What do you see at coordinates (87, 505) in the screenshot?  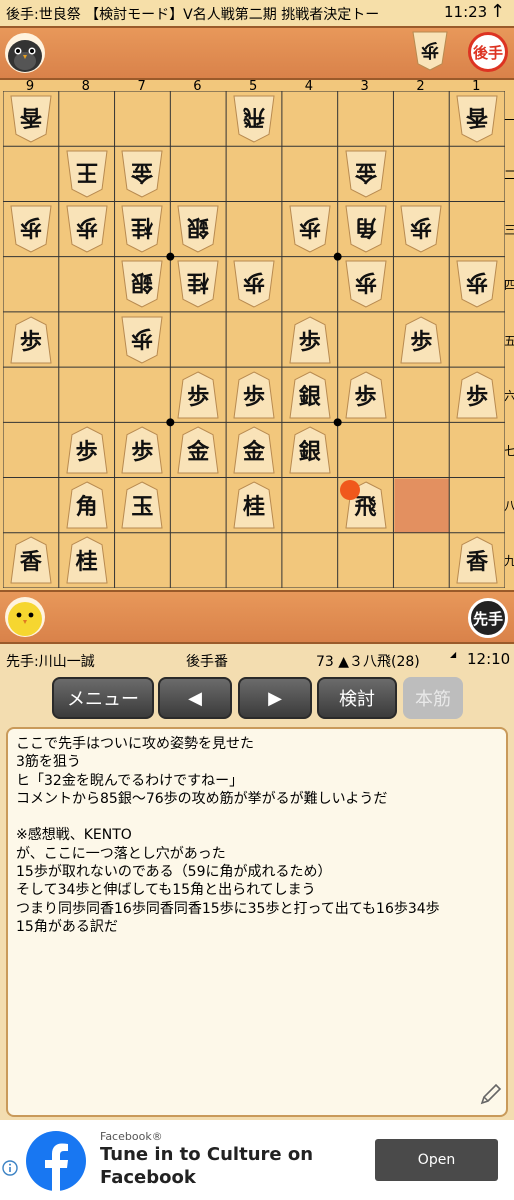 I see `sente-piece: 角` at bounding box center [87, 505].